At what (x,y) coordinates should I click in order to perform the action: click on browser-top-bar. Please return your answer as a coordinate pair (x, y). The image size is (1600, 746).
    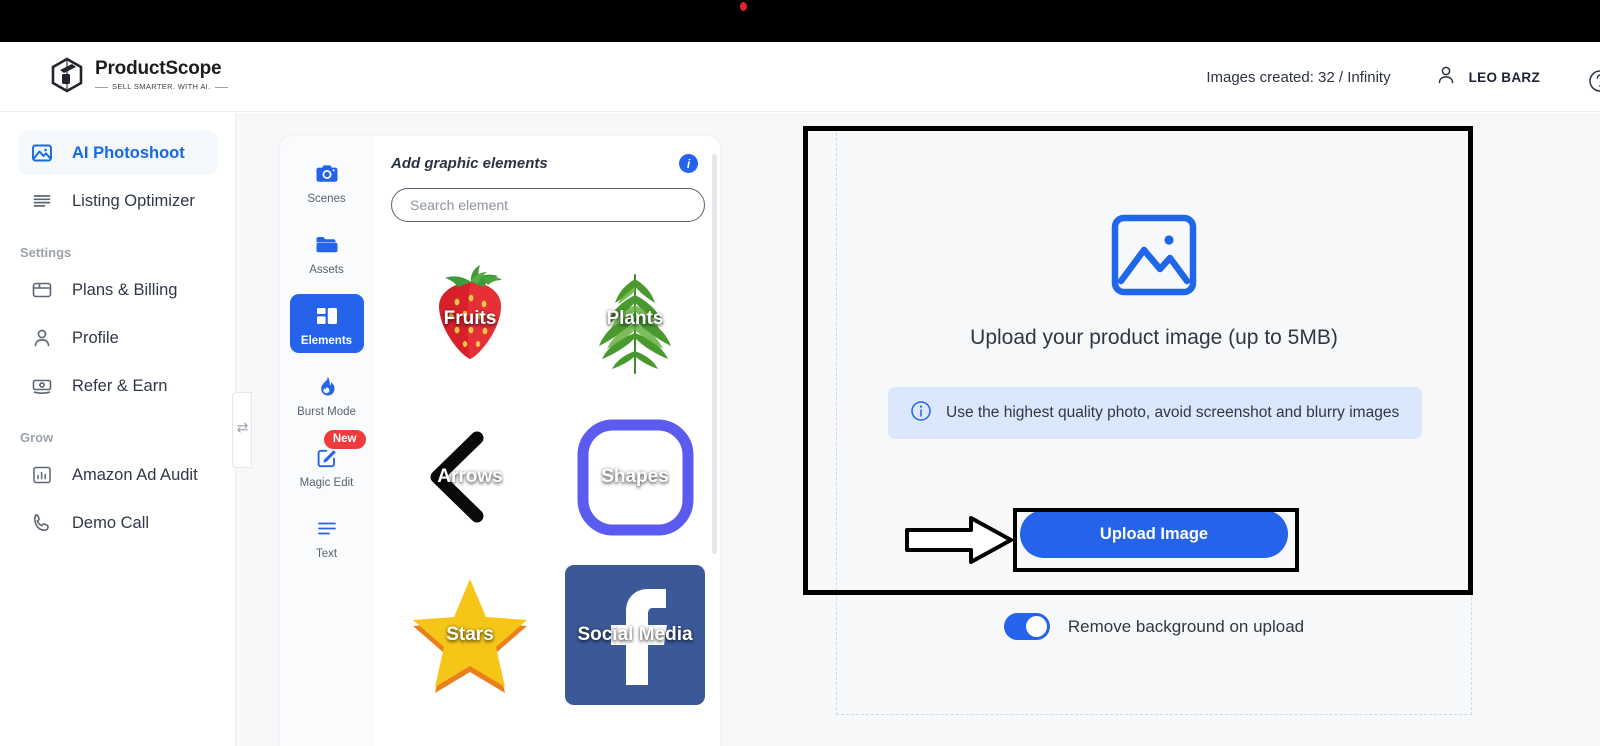
    Looking at the image, I should click on (800, 21).